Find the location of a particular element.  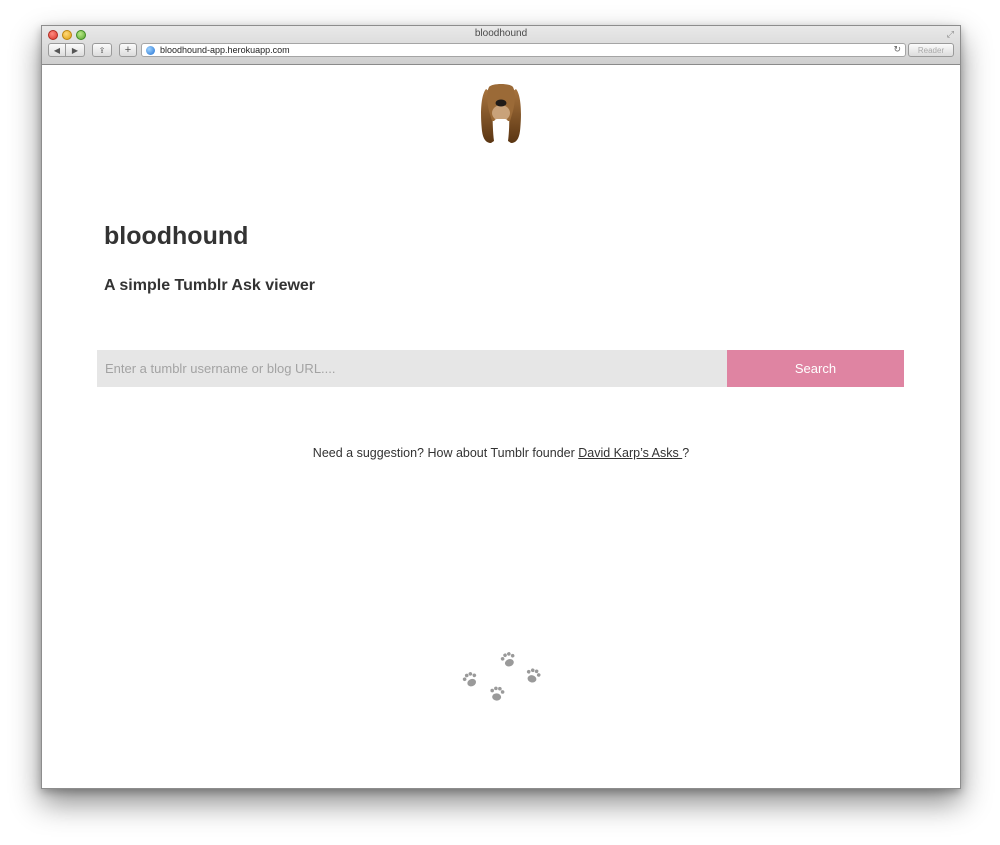

add-bookmark-button: + is located at coordinates (128, 50).